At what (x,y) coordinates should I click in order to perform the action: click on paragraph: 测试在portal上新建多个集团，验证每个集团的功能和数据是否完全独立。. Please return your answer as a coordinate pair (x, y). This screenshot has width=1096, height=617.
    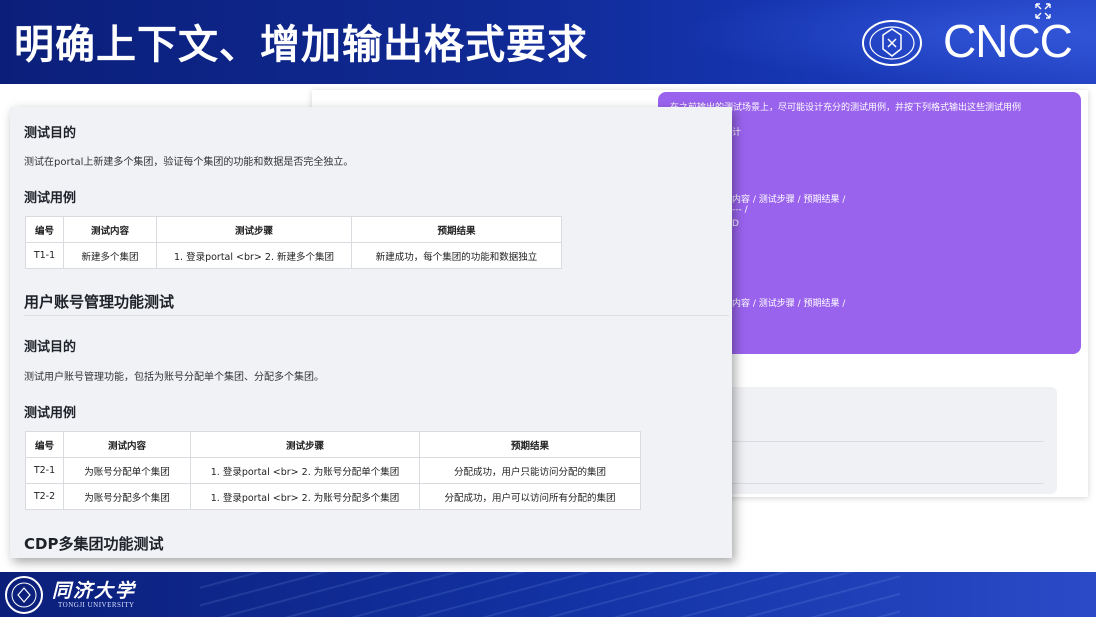
    Looking at the image, I should click on (189, 162).